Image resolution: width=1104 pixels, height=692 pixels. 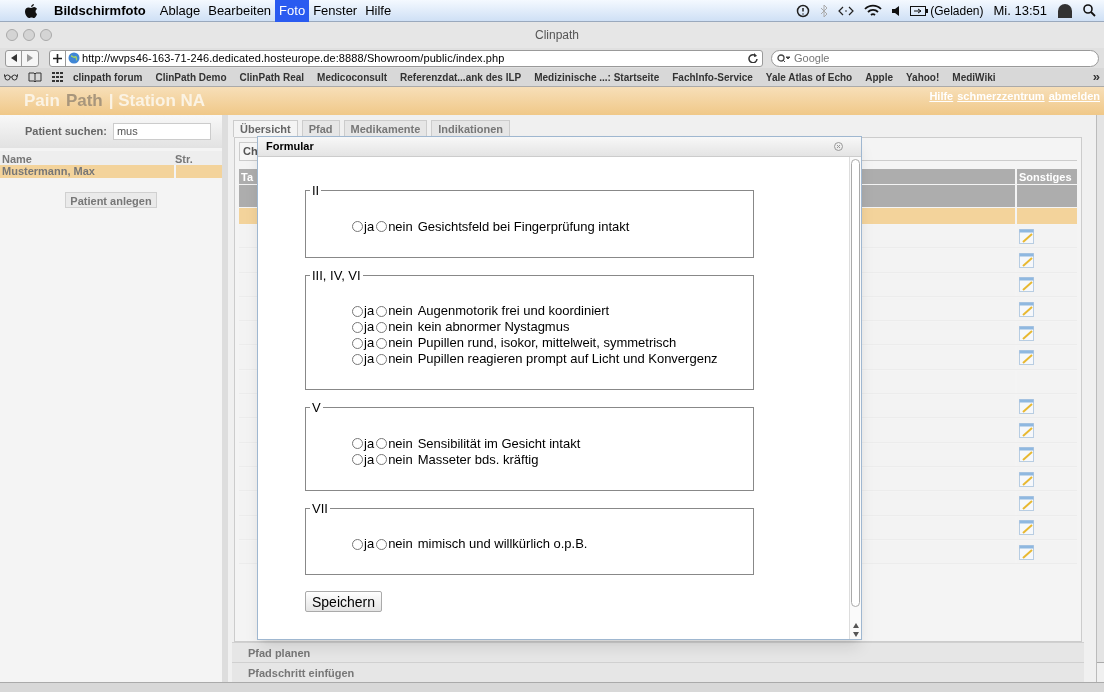 I want to click on bookmark-link: Apple, so click(x=879, y=77).